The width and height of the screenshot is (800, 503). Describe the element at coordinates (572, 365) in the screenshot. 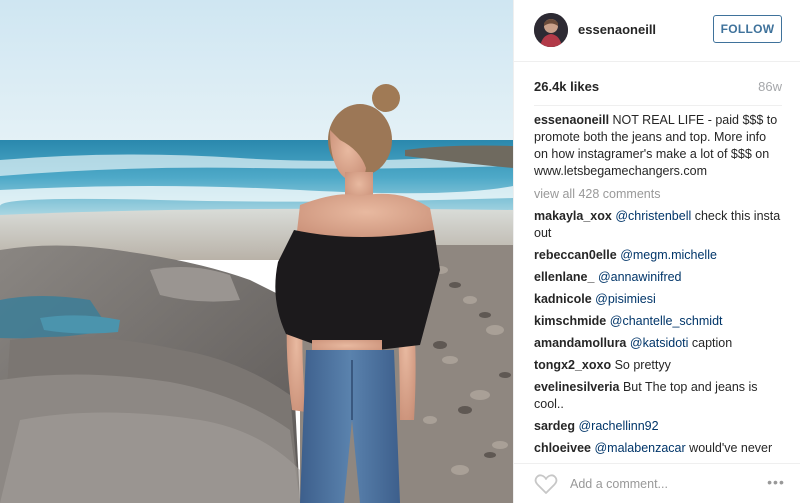

I see `comment-username: tongx2_xoxo` at that location.